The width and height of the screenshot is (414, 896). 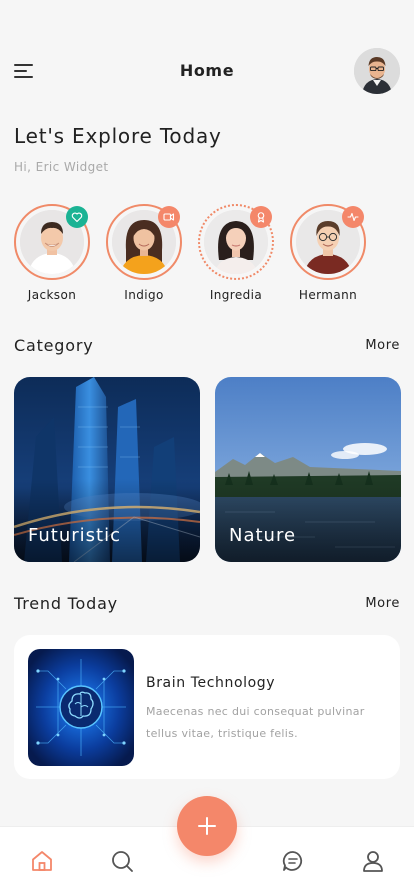 I want to click on category-more-link: More, so click(x=382, y=345).